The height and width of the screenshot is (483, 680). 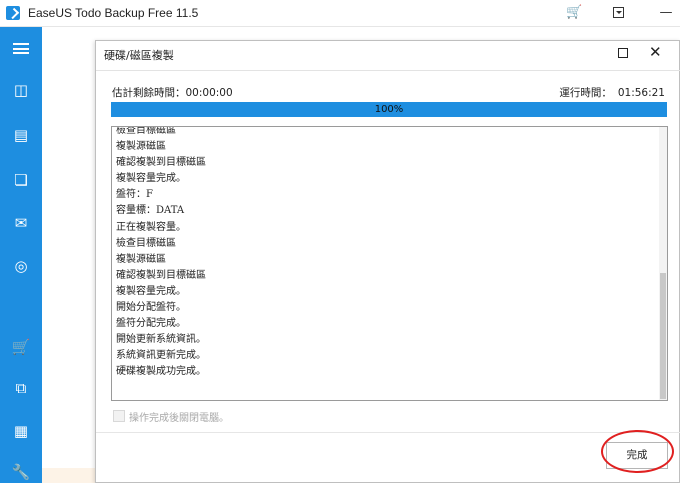 What do you see at coordinates (134, 195) in the screenshot?
I see `log-line: 盤符：F` at bounding box center [134, 195].